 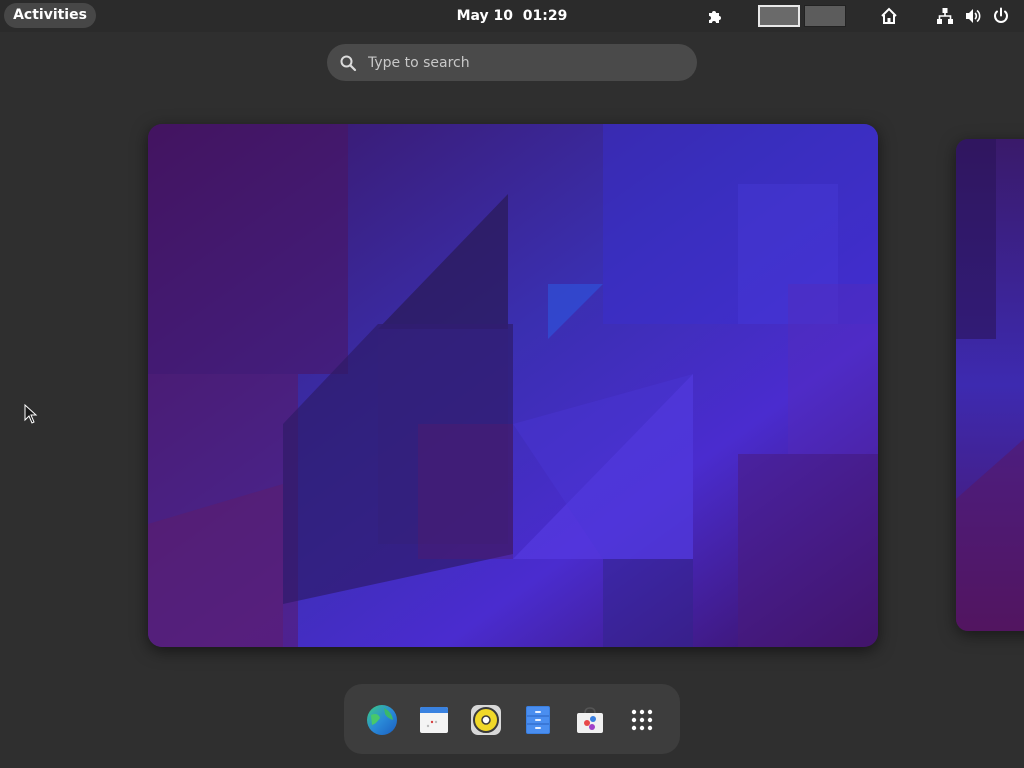 What do you see at coordinates (348, 63) in the screenshot?
I see `search-icon` at bounding box center [348, 63].